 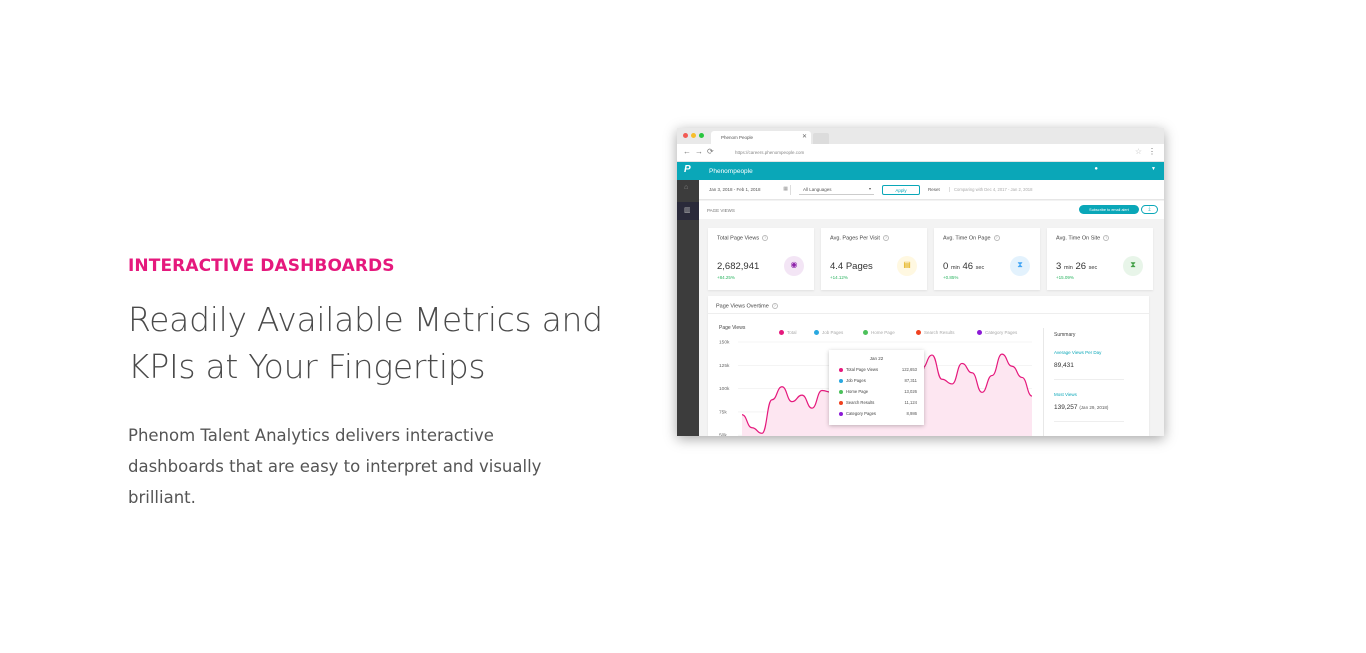 I want to click on browser-menu-icon: ⋮, so click(x=1152, y=151).